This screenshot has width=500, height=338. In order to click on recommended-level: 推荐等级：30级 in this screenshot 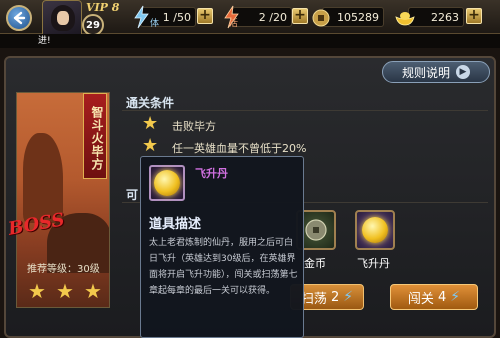, I will do `click(63, 267)`.